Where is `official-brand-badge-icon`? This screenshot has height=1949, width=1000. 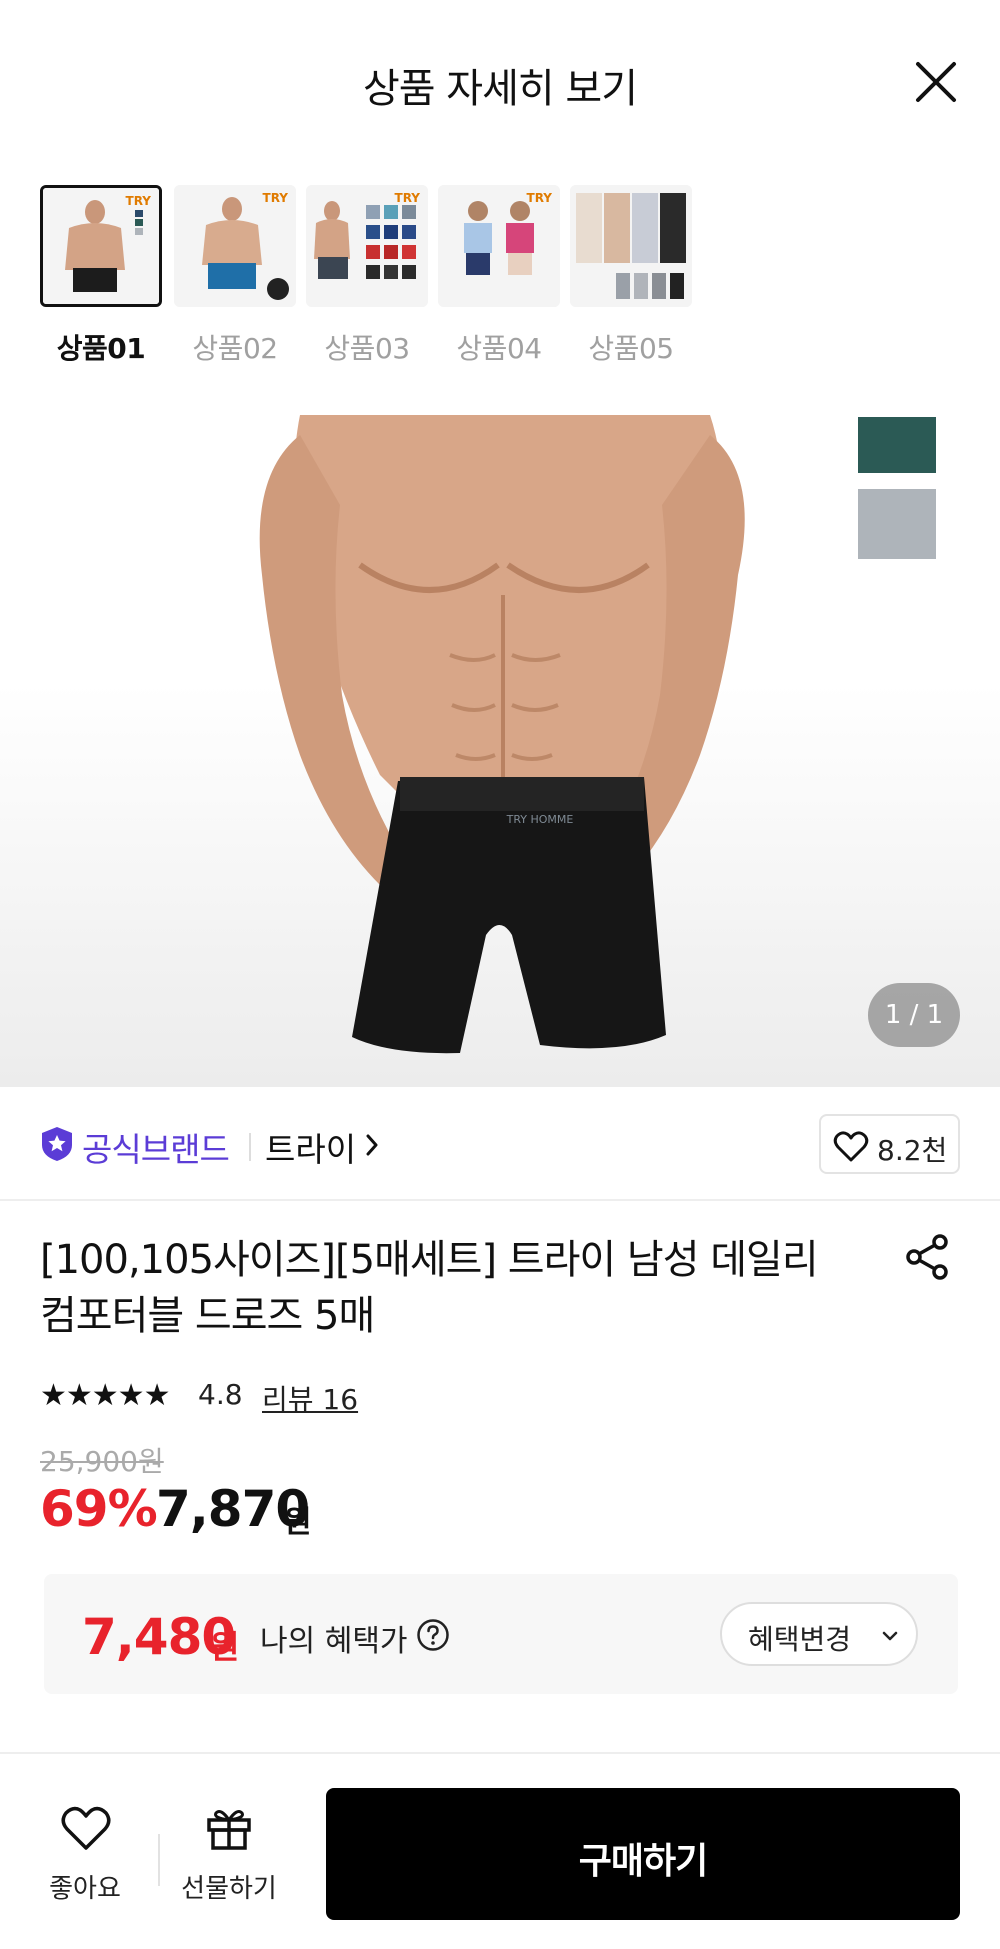
official-brand-badge-icon is located at coordinates (57, 1144).